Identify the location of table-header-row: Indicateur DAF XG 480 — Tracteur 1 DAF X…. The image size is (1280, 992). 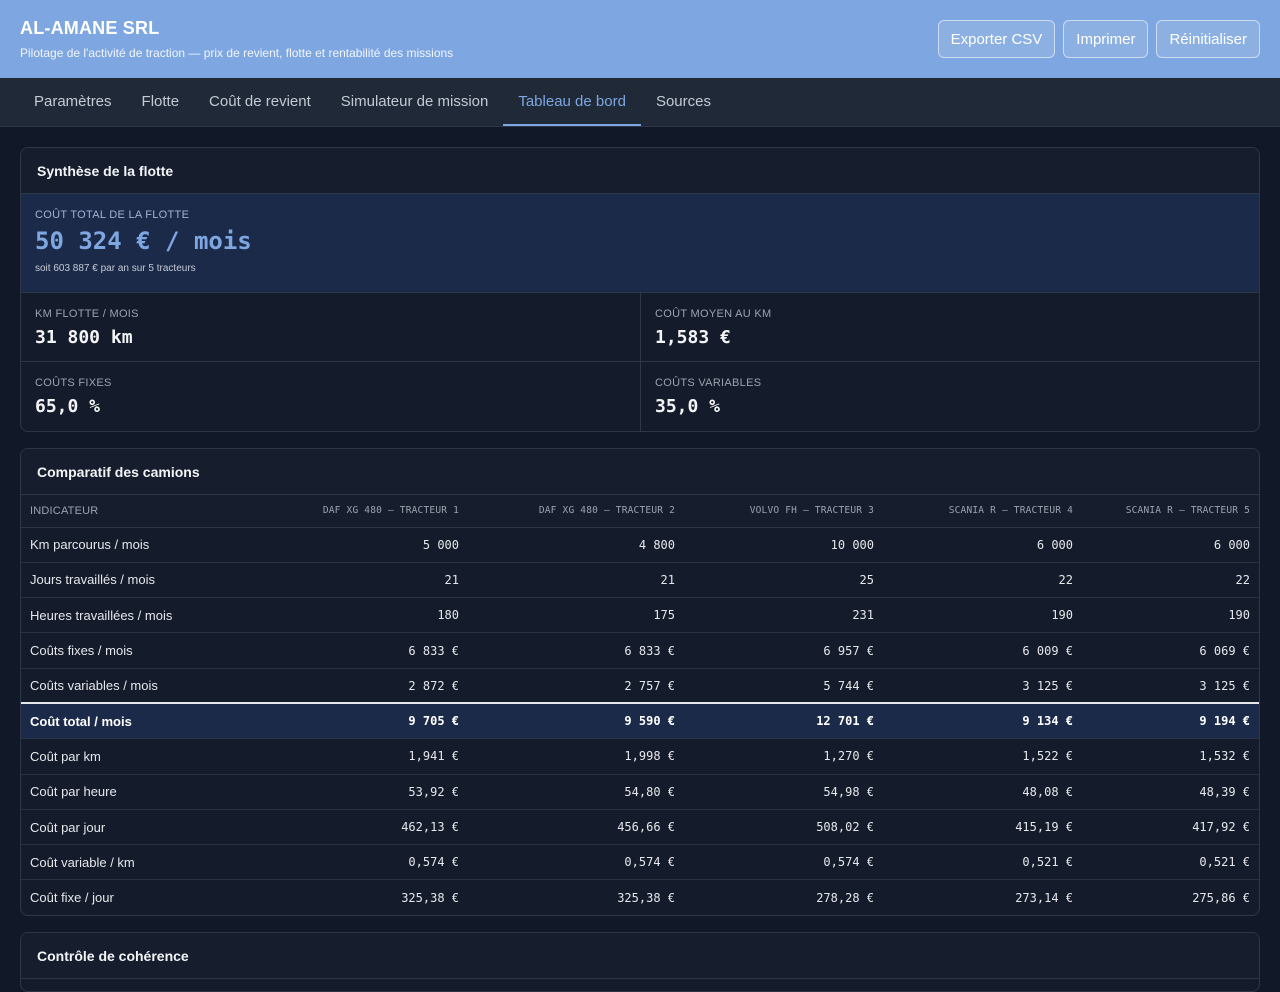
(640, 511).